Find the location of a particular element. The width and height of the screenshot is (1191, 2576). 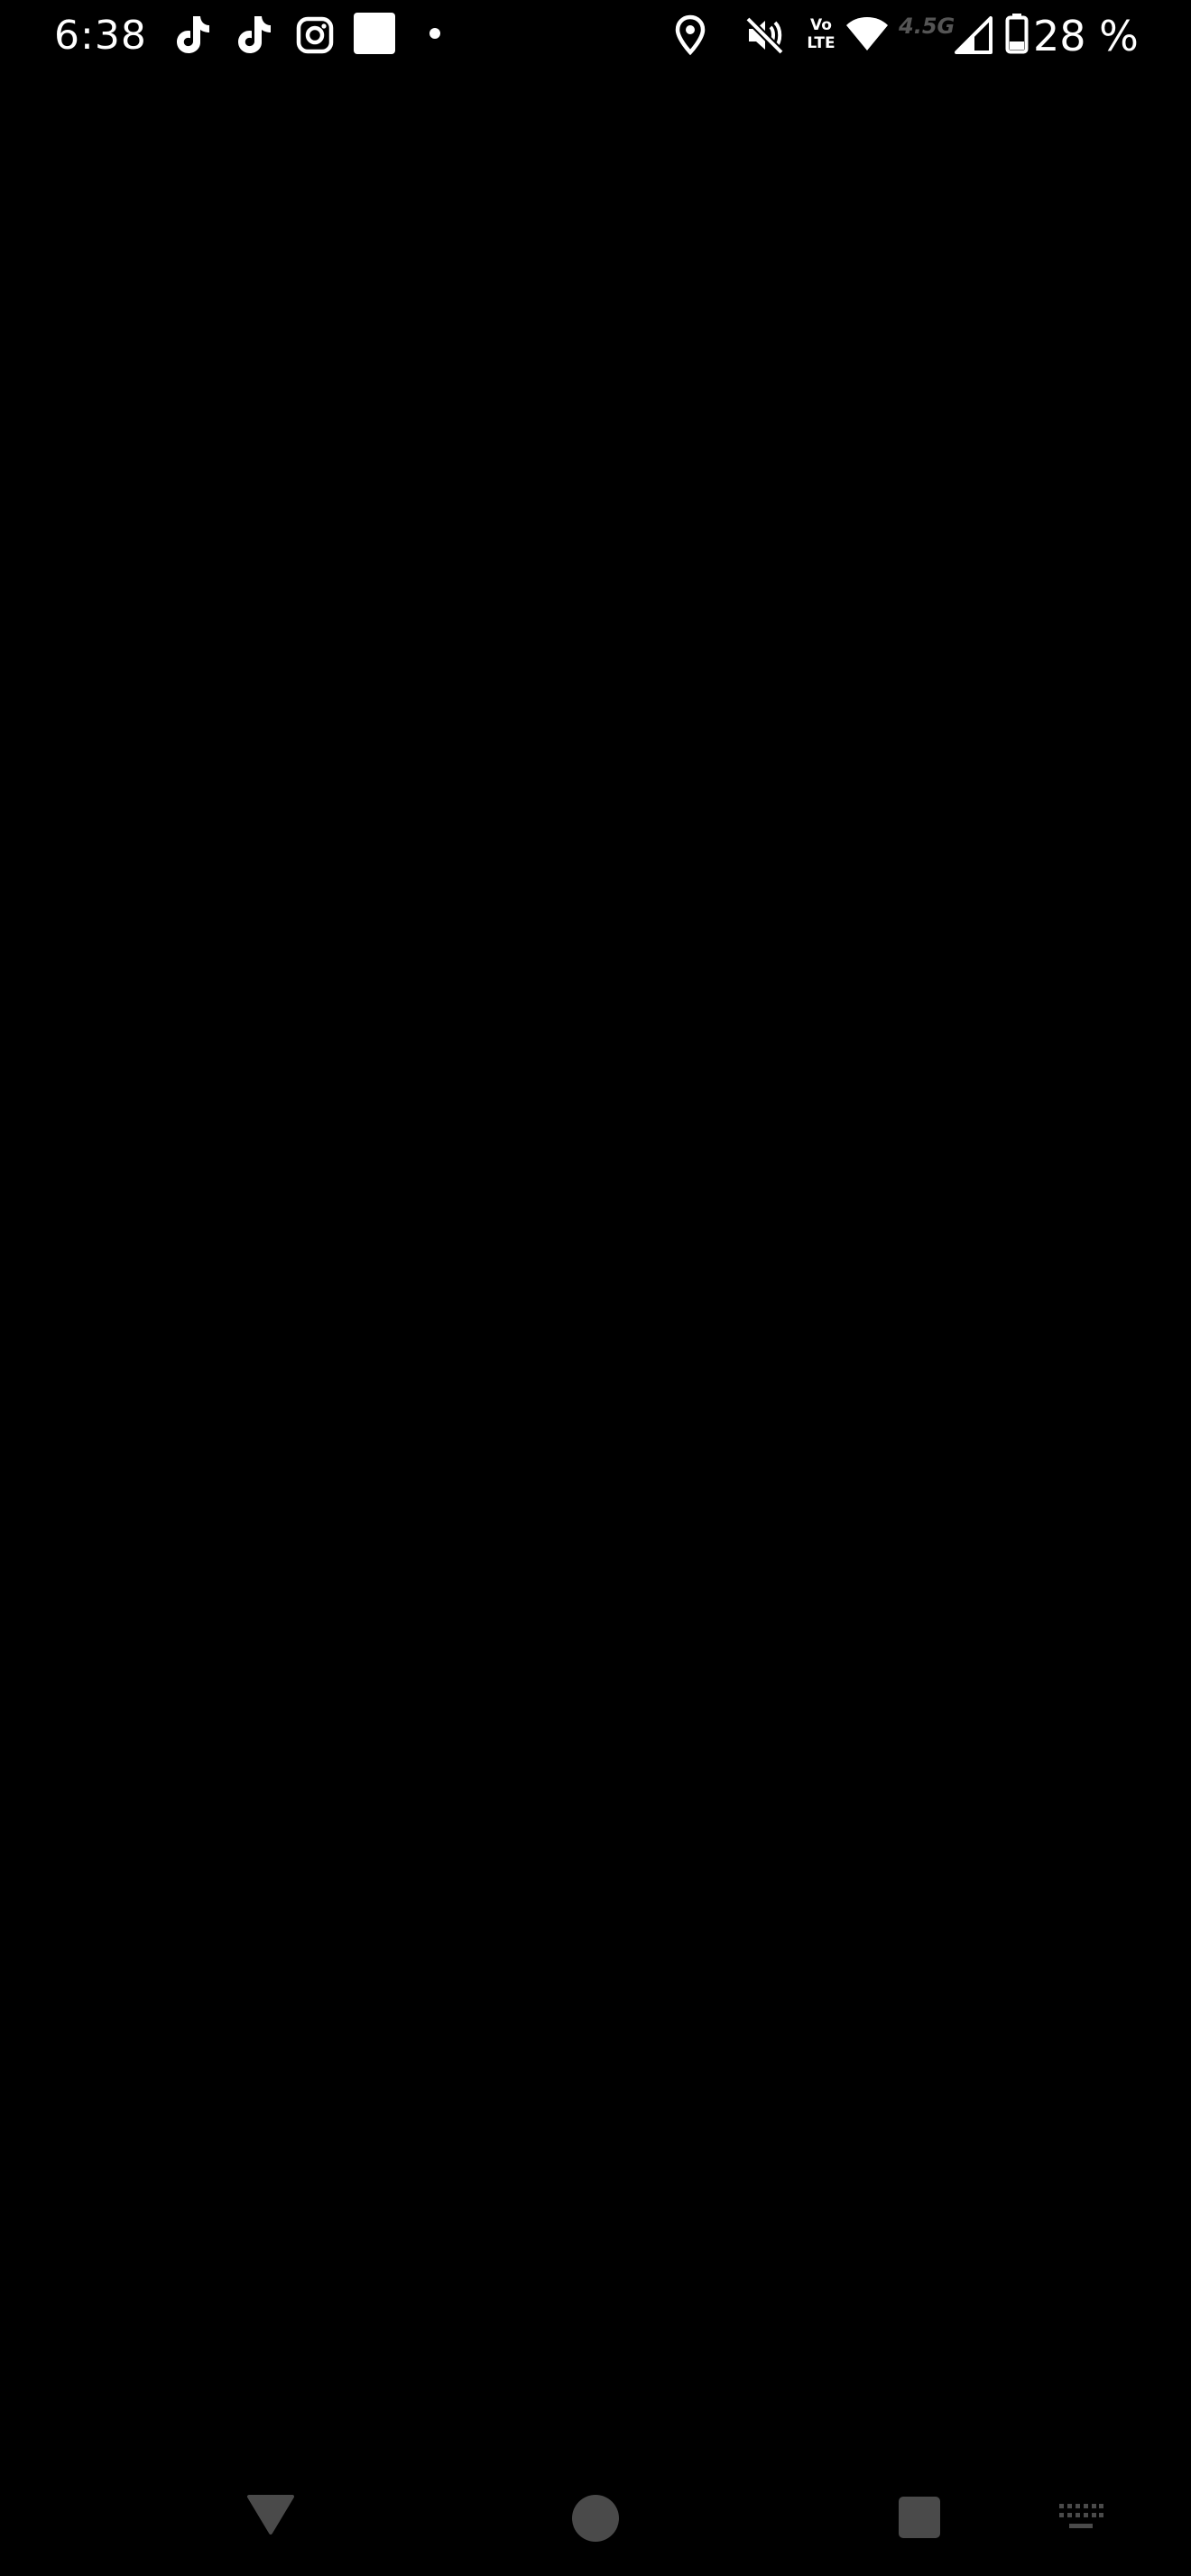

recents-button is located at coordinates (919, 2517).